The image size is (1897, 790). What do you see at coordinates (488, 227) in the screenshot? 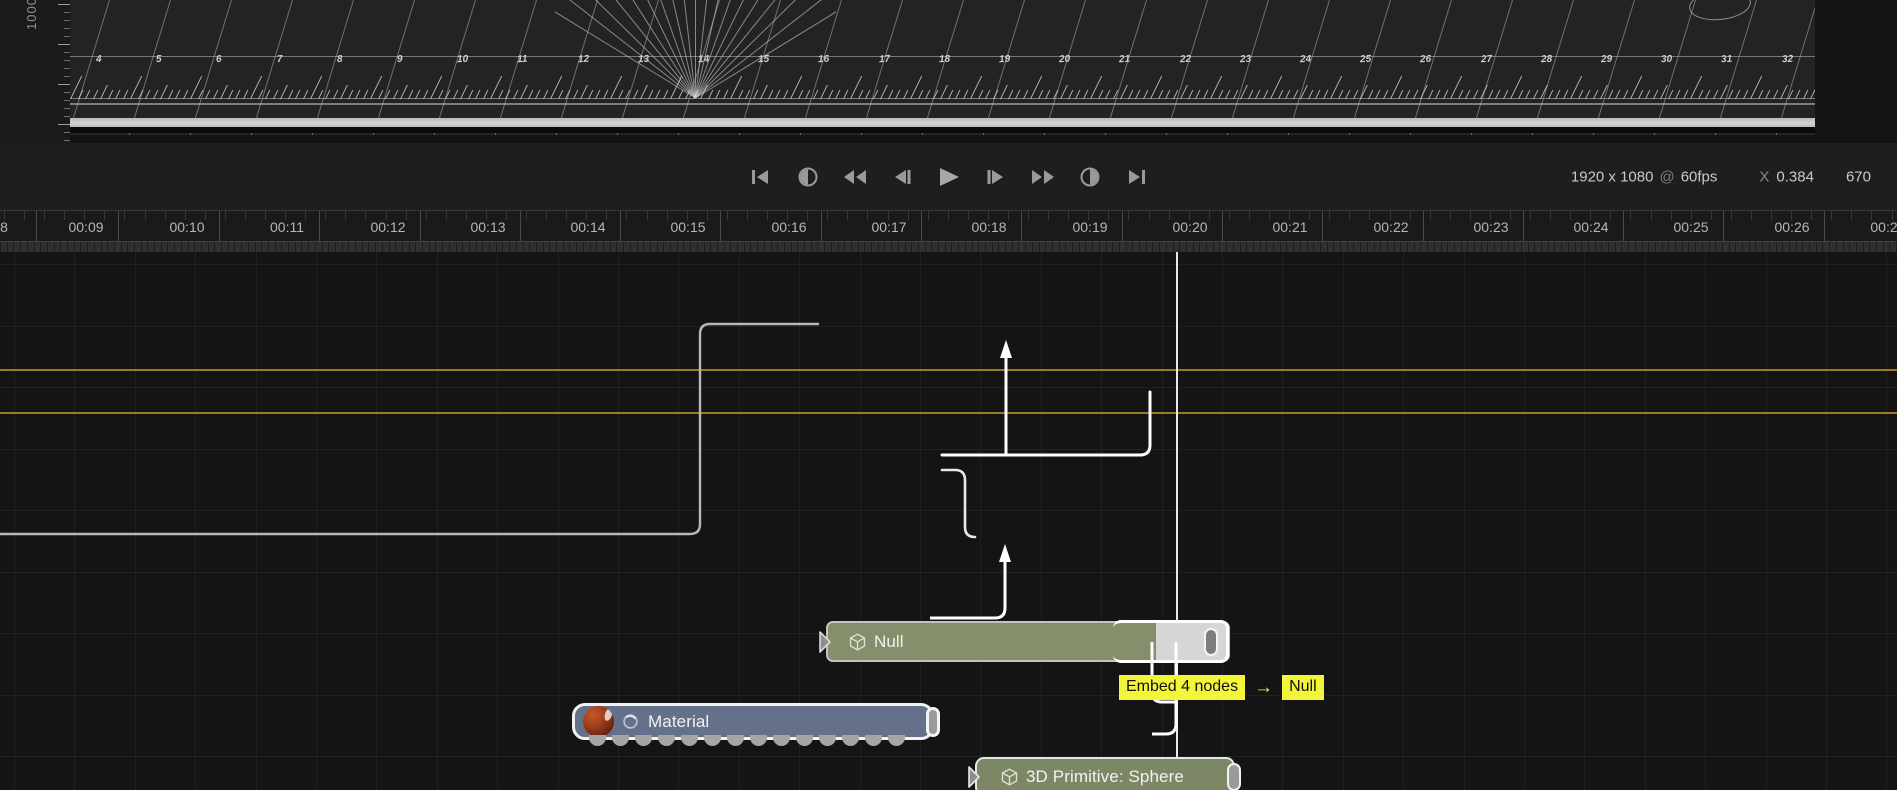
I see `timeline-label: 00:13` at bounding box center [488, 227].